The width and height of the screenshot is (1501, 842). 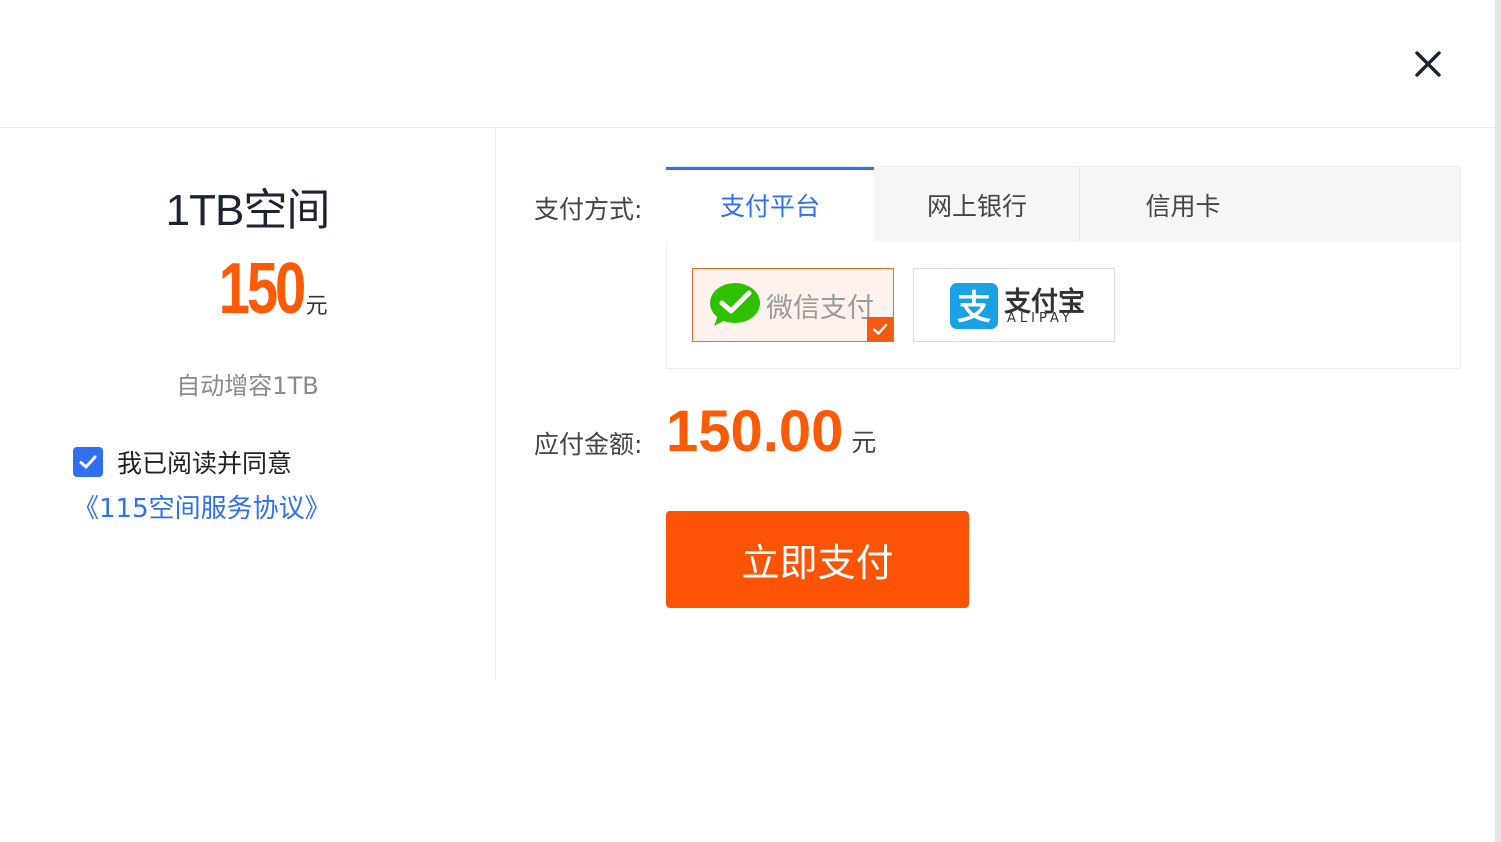 What do you see at coordinates (977, 205) in the screenshot?
I see `tab-online-banking: 网上银行` at bounding box center [977, 205].